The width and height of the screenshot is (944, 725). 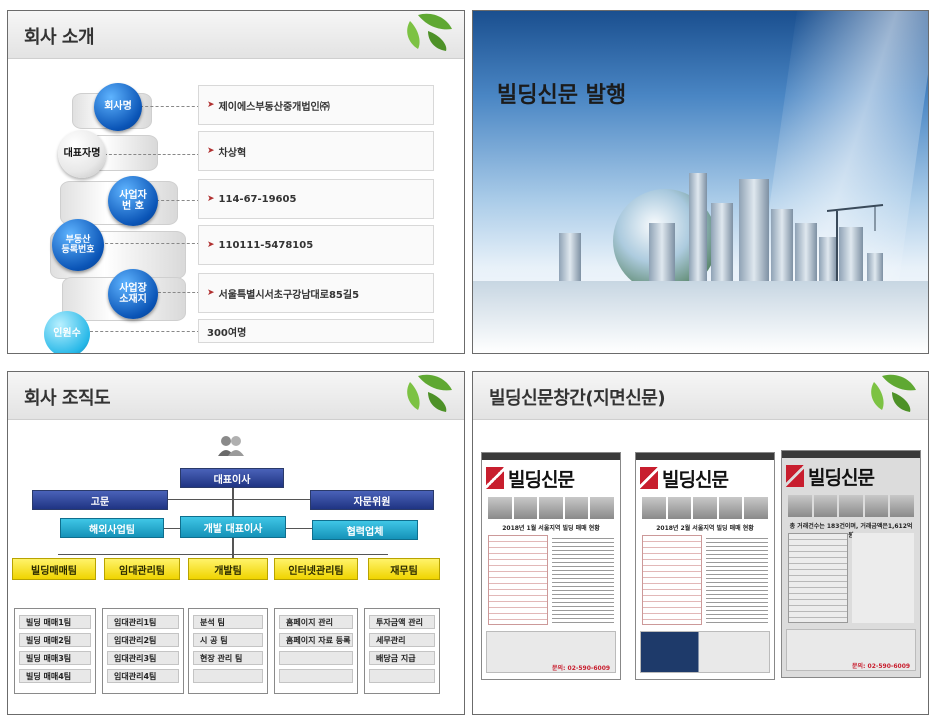 I want to click on value-text: 제이에스부동산중개법인㈜, so click(x=274, y=107).